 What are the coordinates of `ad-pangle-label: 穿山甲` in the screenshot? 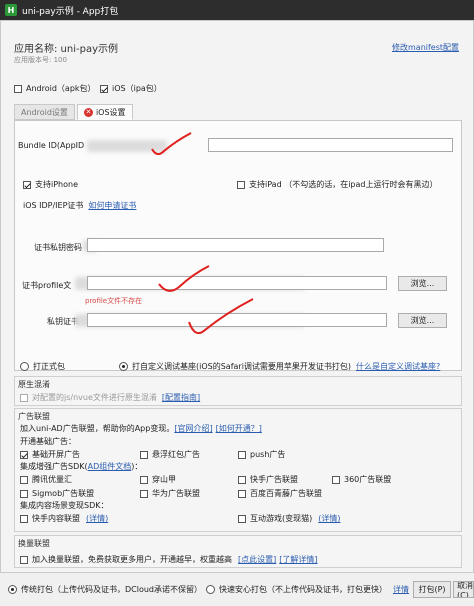 It's located at (164, 479).